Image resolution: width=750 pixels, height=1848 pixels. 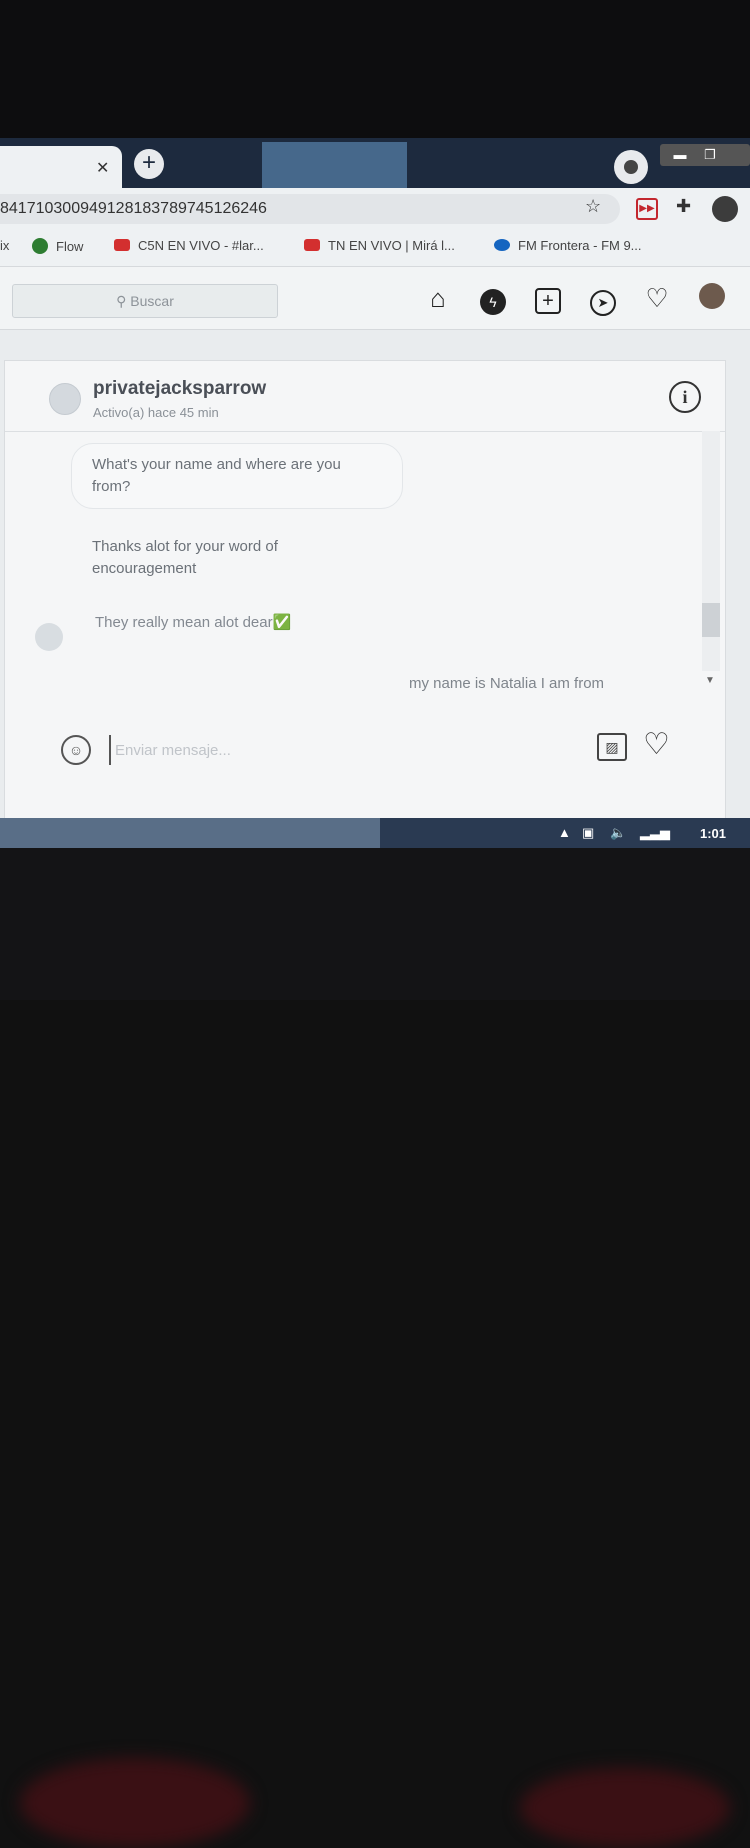 I want to click on scroll-down-arrow-icon: ▼, so click(x=710, y=680).